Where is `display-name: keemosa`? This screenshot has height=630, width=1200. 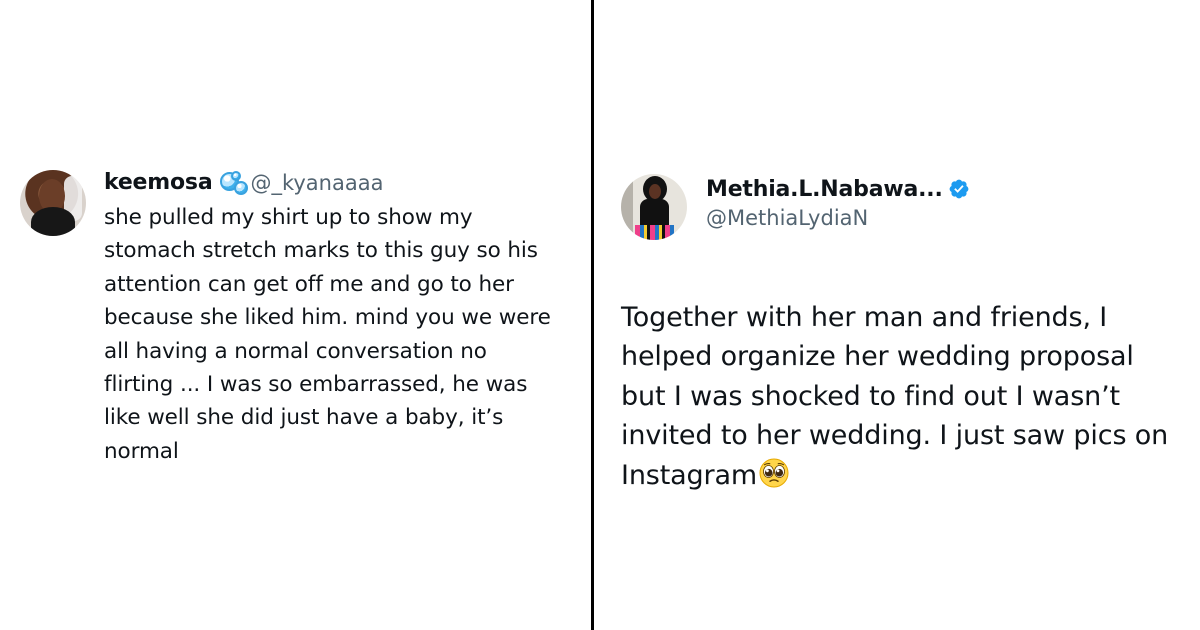 display-name: keemosa is located at coordinates (158, 183).